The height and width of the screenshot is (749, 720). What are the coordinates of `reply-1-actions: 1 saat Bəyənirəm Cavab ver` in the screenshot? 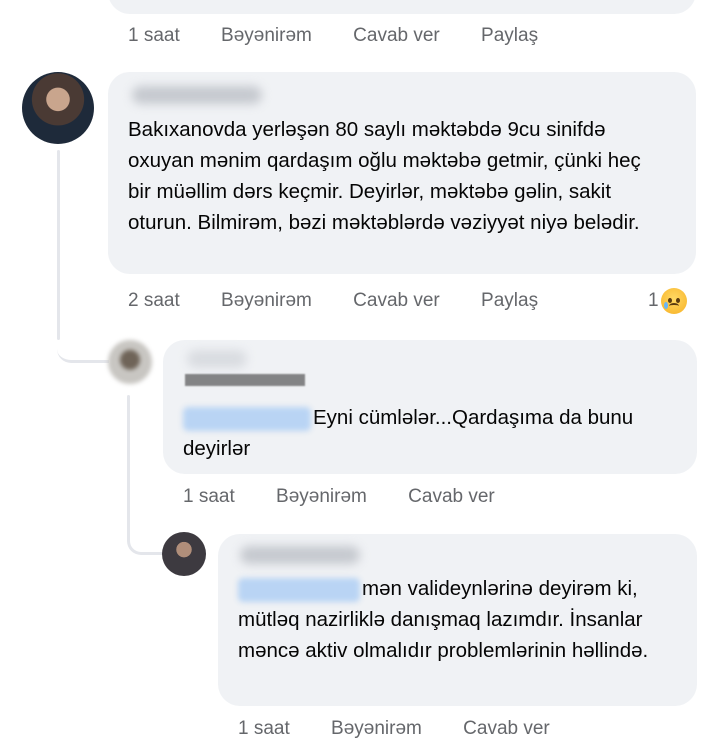 It's located at (357, 497).